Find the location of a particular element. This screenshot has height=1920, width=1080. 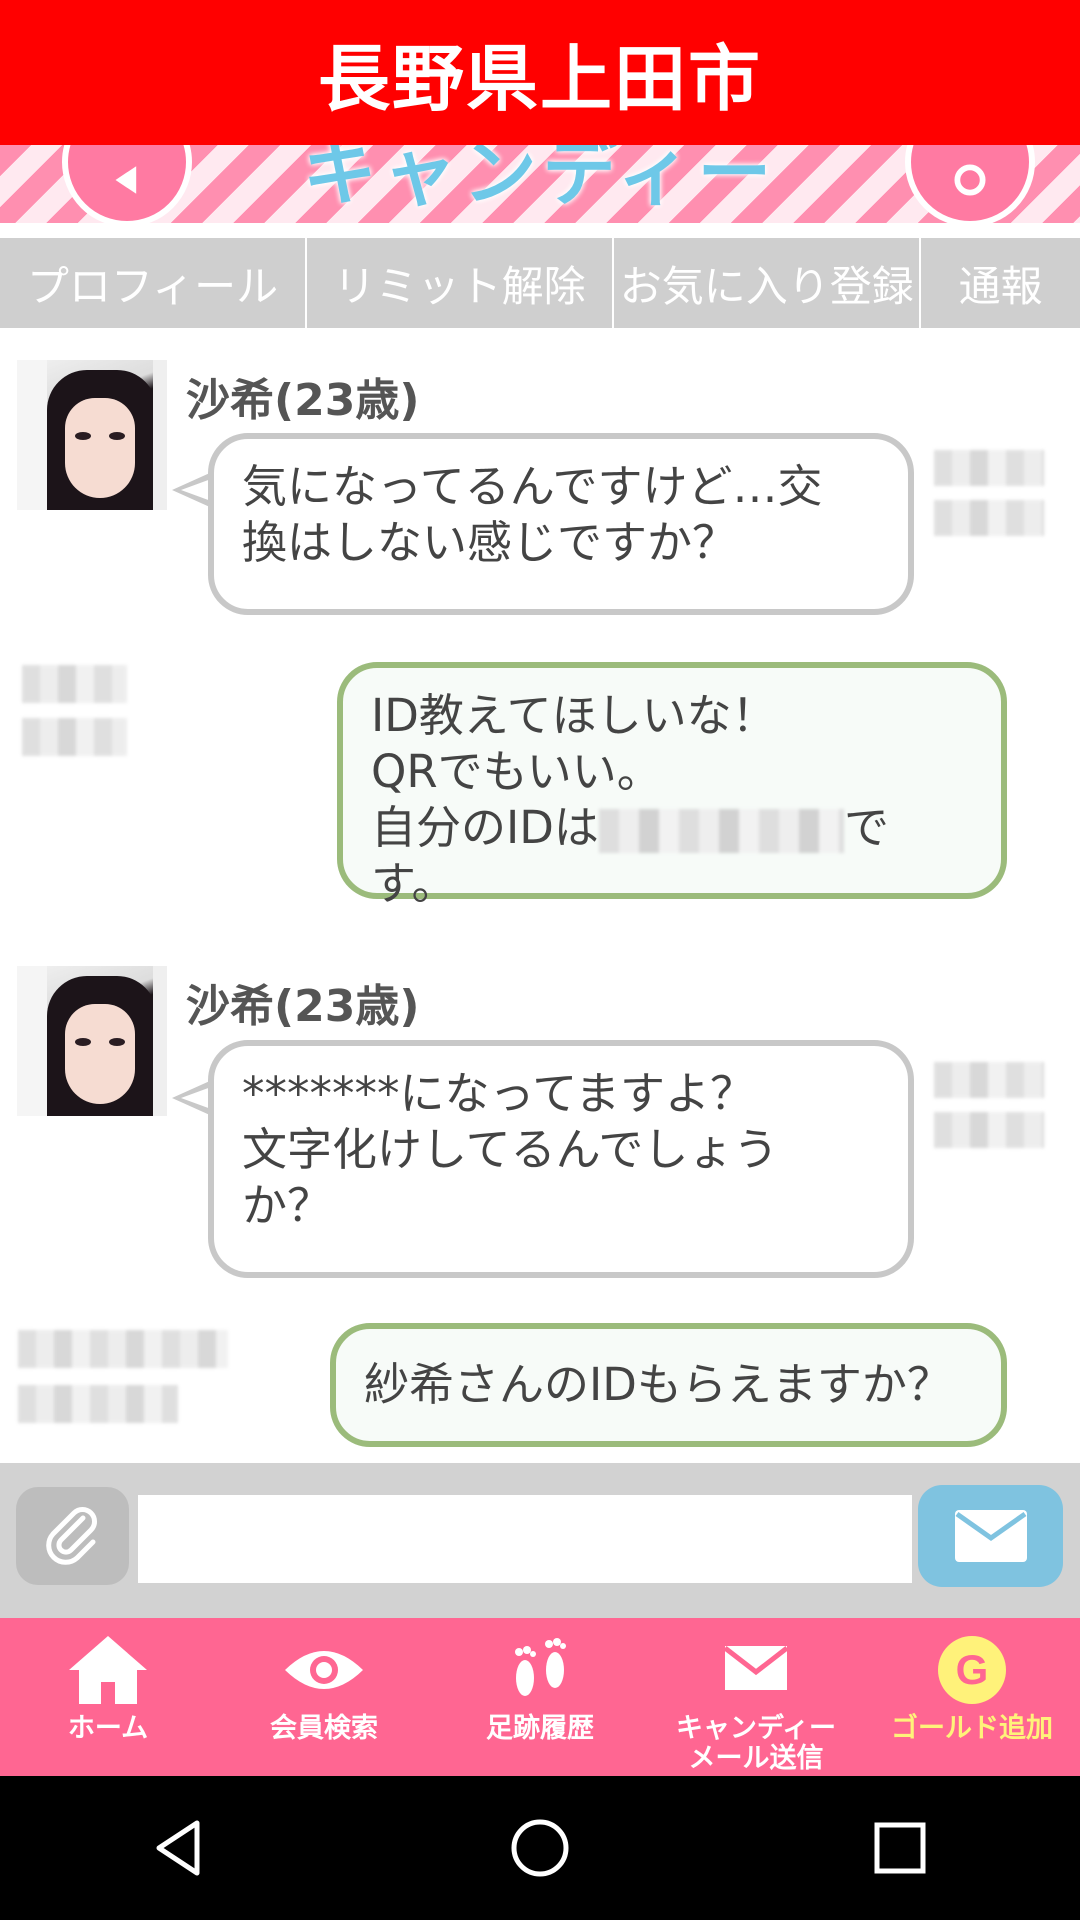

gold-icon: G is located at coordinates (972, 1670).